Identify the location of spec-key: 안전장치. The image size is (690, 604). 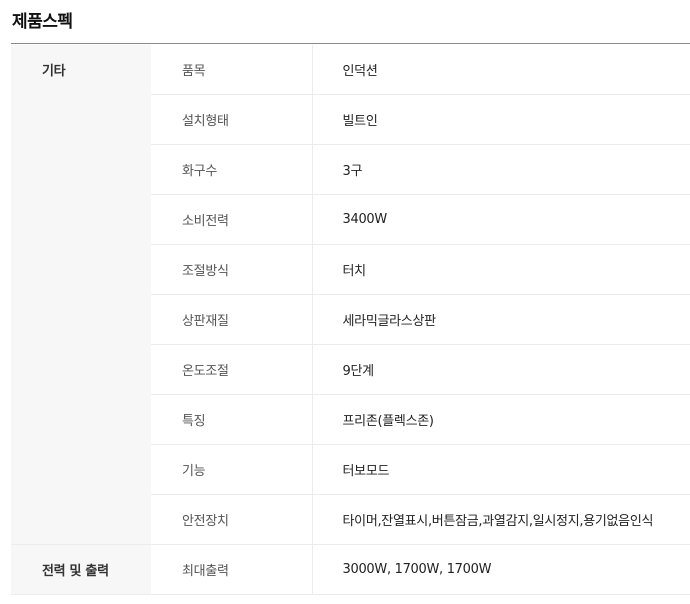
(232, 519).